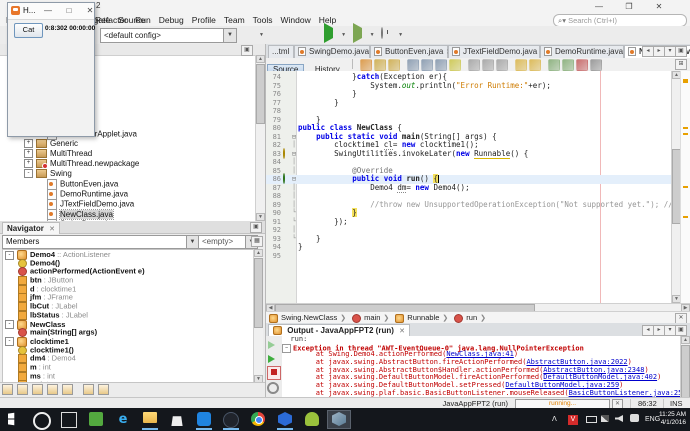 Image resolution: width=690 pixels, height=431 pixels. Describe the element at coordinates (260, 138) in the screenshot. I see `projects-scrollbar: ▲ ▼` at that location.